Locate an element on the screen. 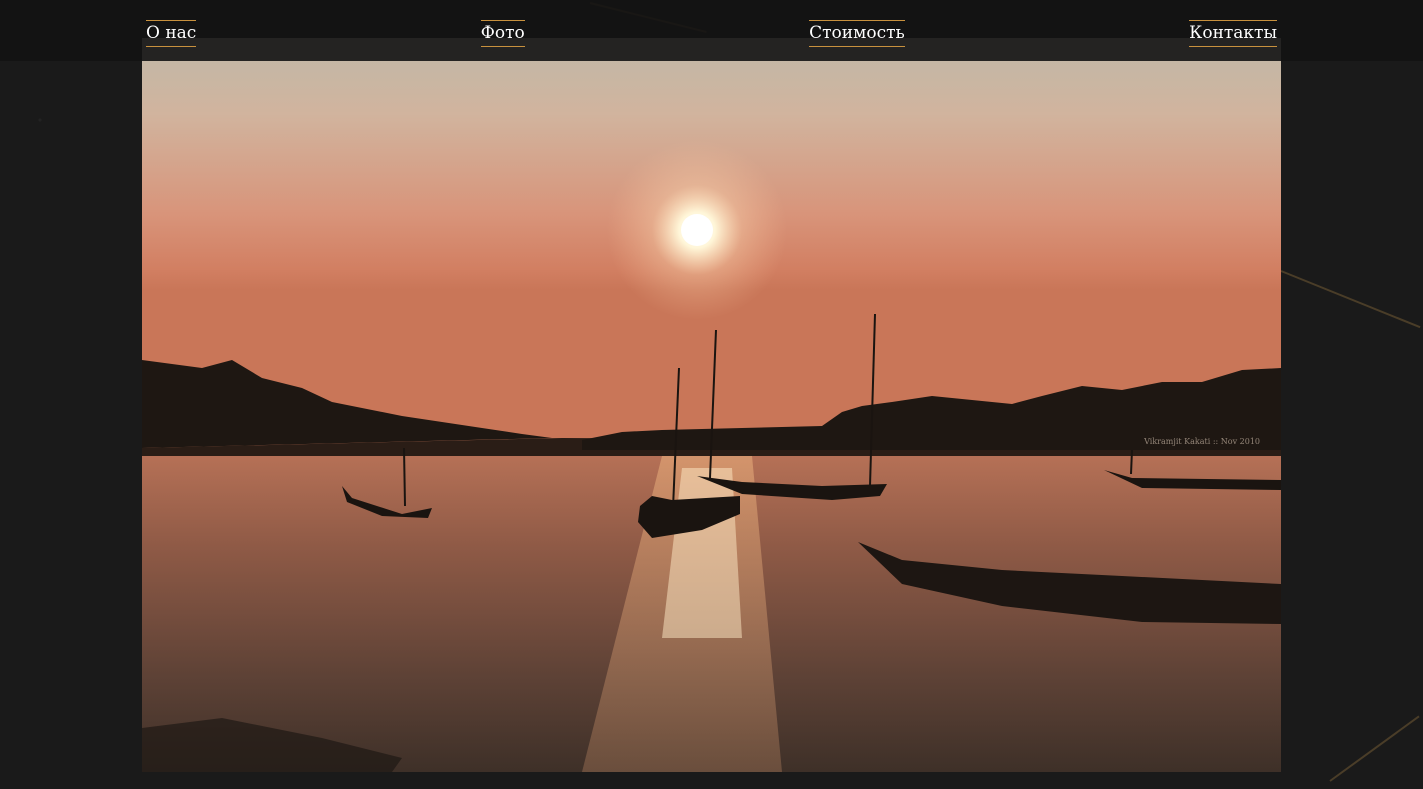 Image resolution: width=1423 pixels, height=789 pixels. navbar: О нас Фото Стоимость Контакты is located at coordinates (711, 30).